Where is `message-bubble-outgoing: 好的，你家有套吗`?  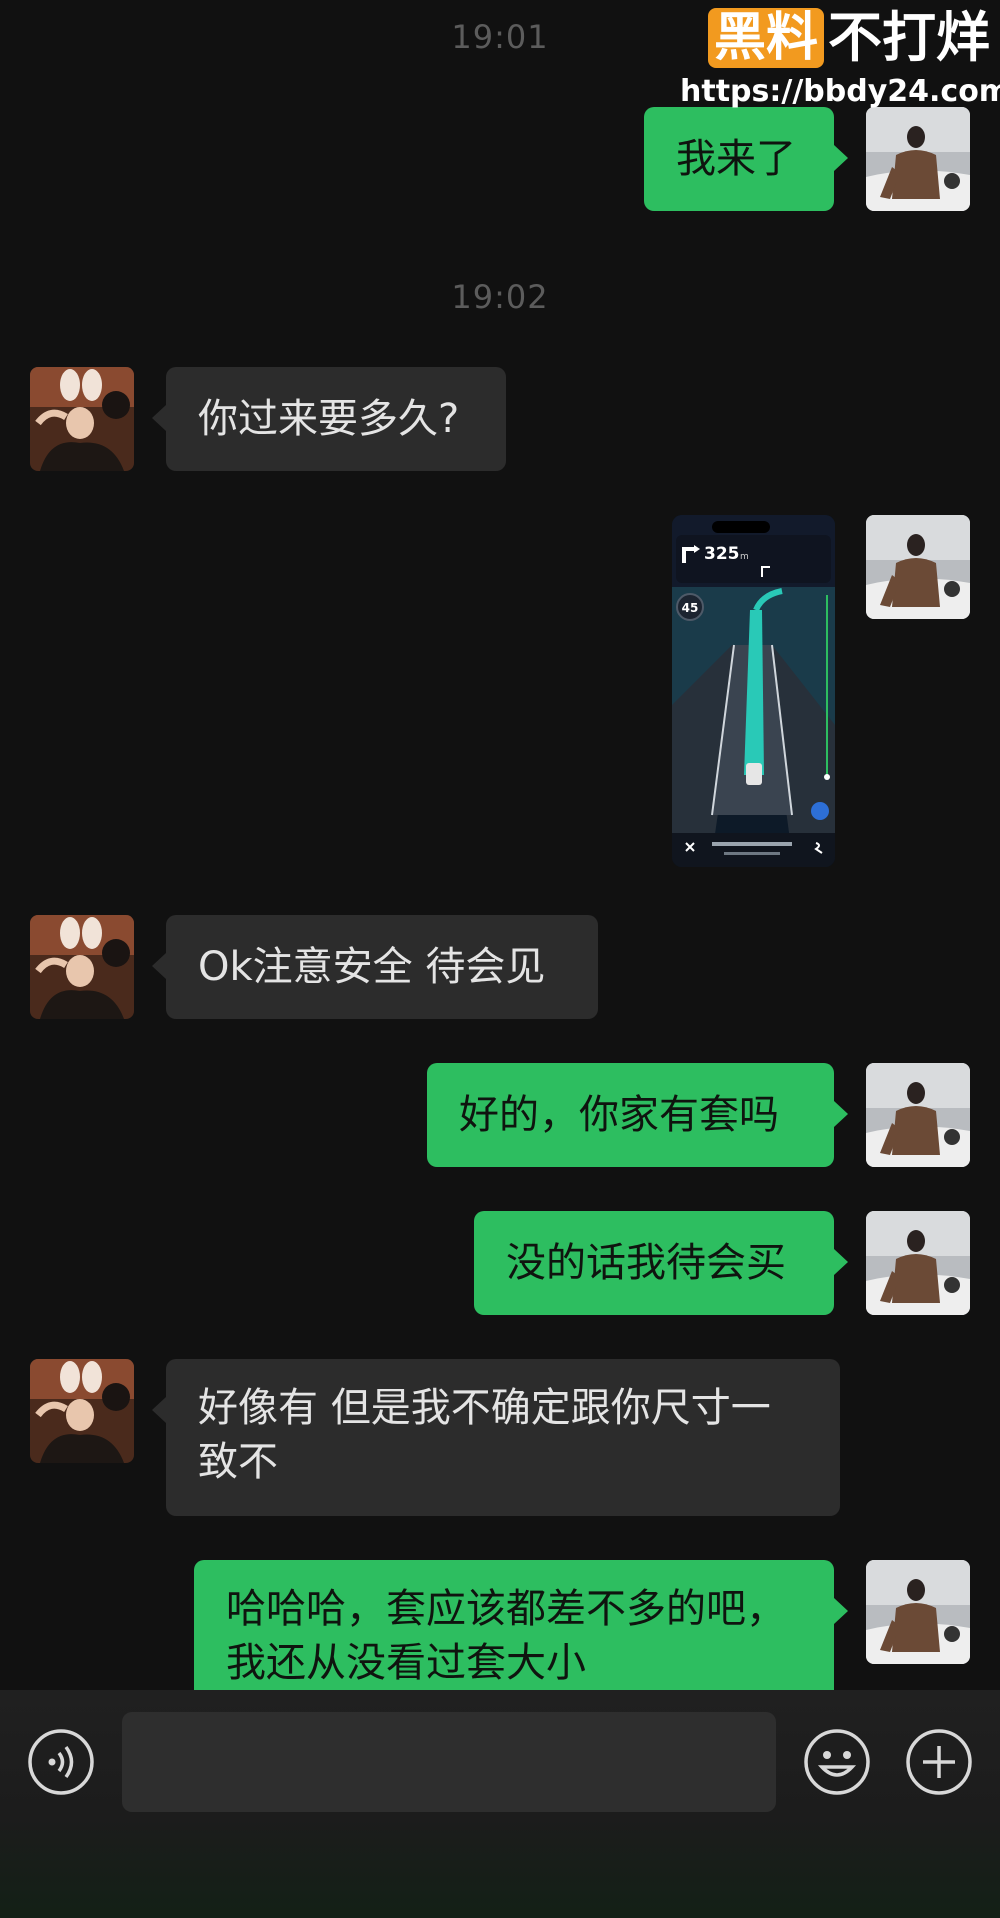 message-bubble-outgoing: 好的，你家有套吗 is located at coordinates (637, 1115).